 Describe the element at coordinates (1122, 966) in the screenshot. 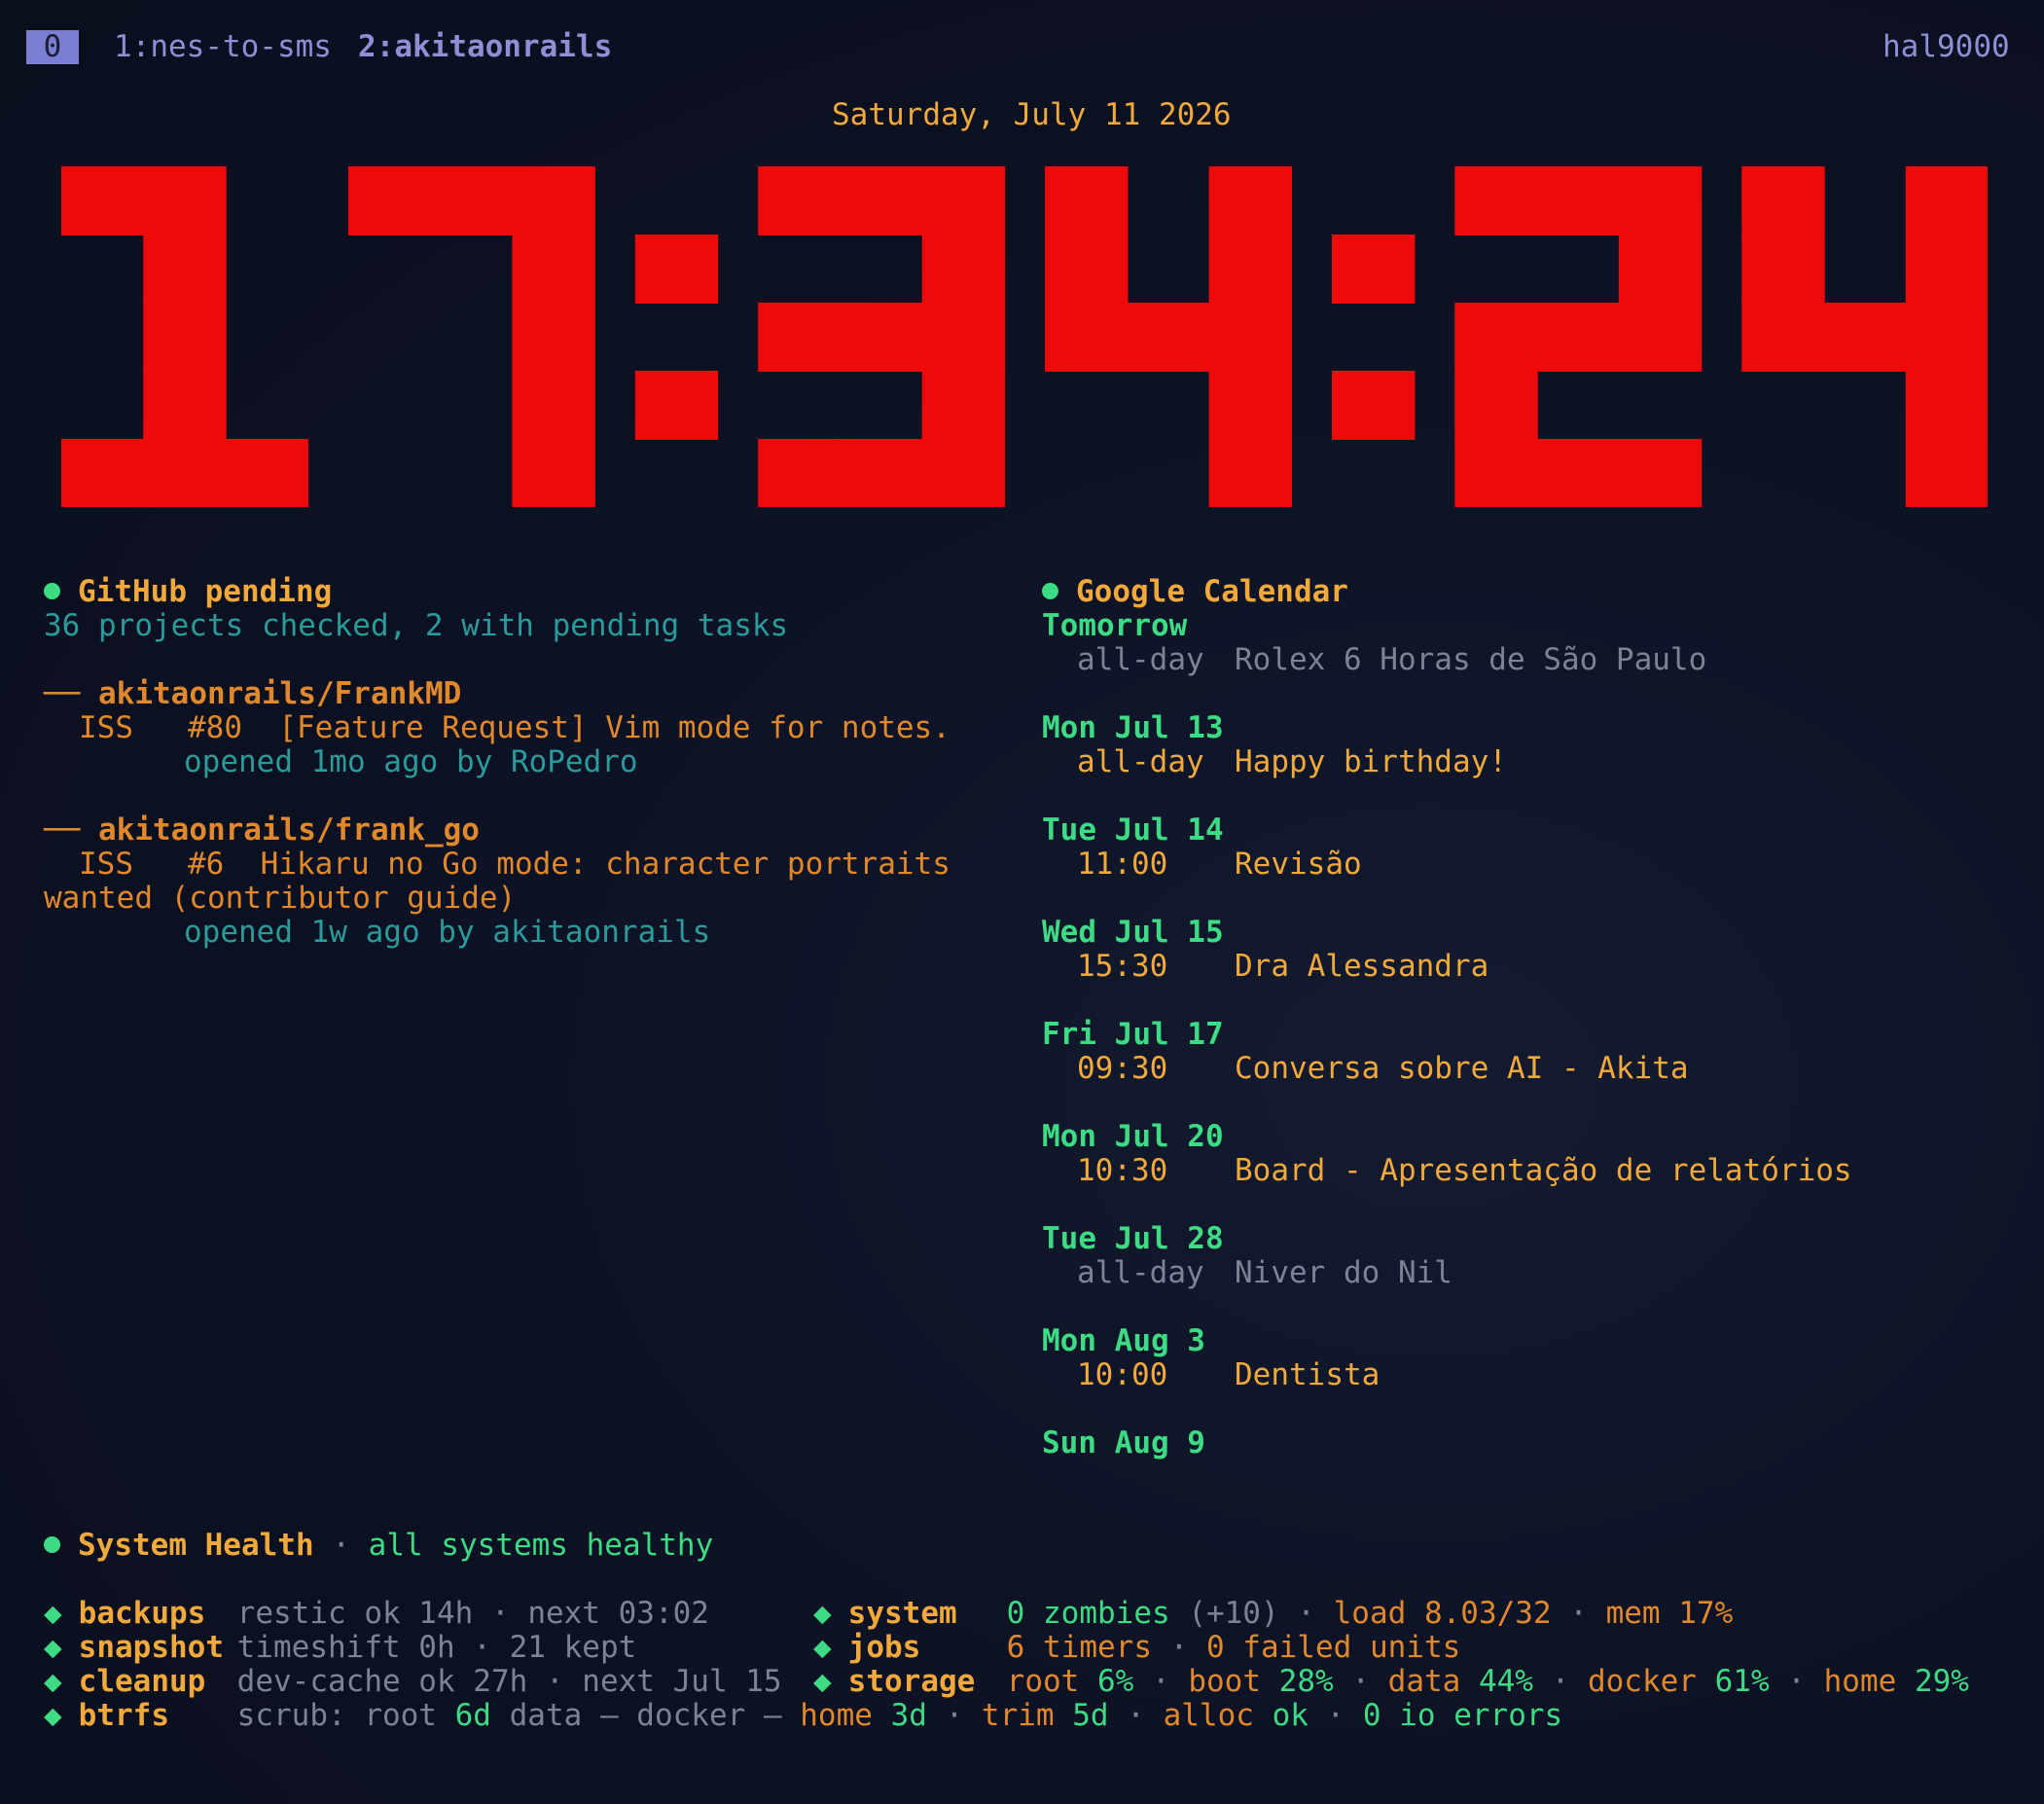

I see `event-time: 15:30` at that location.